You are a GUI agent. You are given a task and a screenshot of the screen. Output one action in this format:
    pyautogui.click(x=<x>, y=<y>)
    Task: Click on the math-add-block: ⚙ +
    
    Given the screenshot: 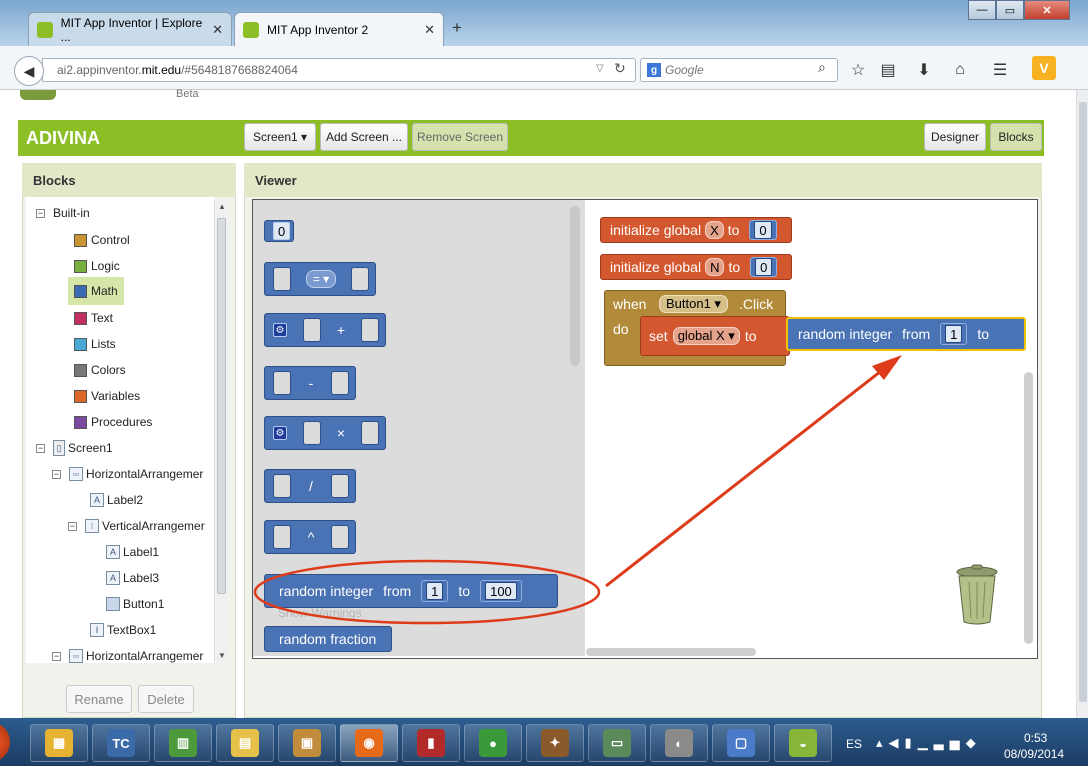 What is the action you would take?
    pyautogui.click(x=325, y=330)
    